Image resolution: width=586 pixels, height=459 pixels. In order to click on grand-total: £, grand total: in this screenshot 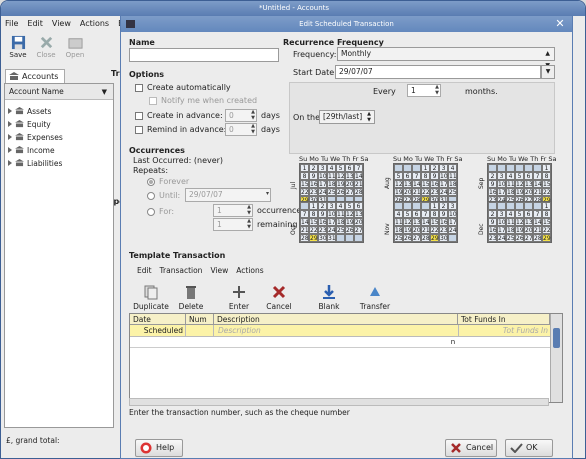, I will do `click(33, 440)`.